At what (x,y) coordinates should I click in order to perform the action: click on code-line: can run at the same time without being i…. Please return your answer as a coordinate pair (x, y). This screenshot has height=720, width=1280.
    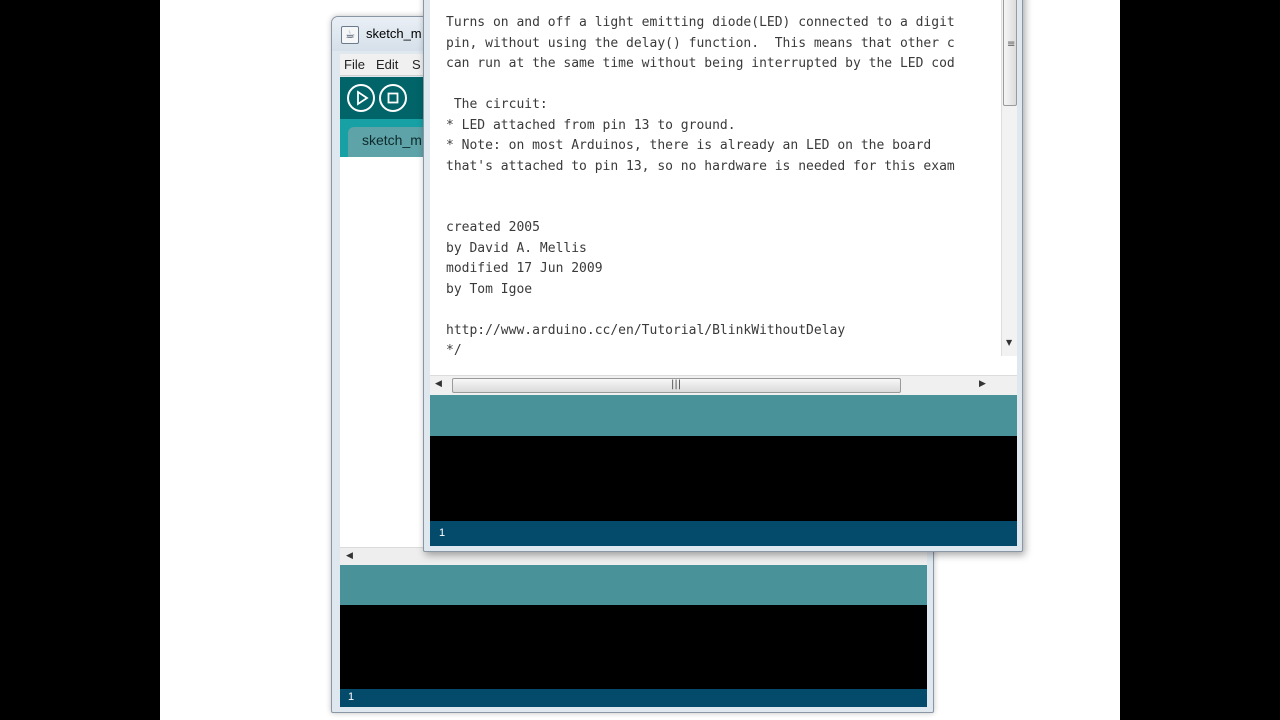
    Looking at the image, I should click on (700, 63).